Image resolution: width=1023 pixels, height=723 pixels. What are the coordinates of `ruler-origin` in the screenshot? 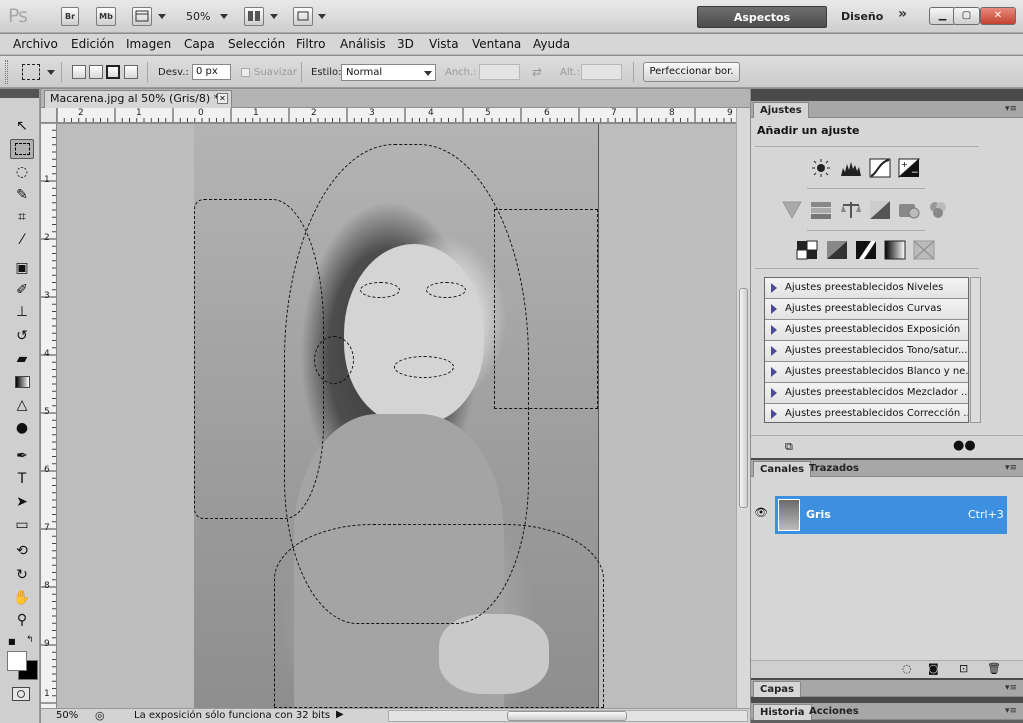 It's located at (49, 115).